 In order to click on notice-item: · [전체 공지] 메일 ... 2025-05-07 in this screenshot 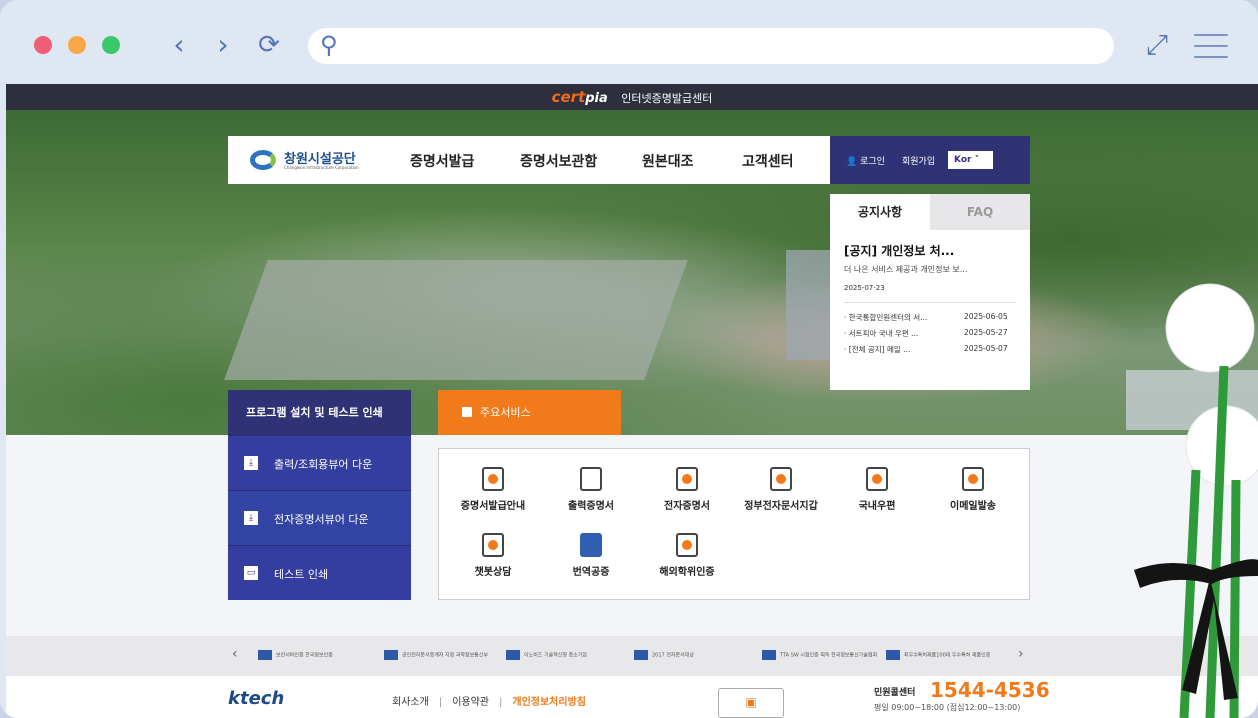, I will do `click(934, 349)`.